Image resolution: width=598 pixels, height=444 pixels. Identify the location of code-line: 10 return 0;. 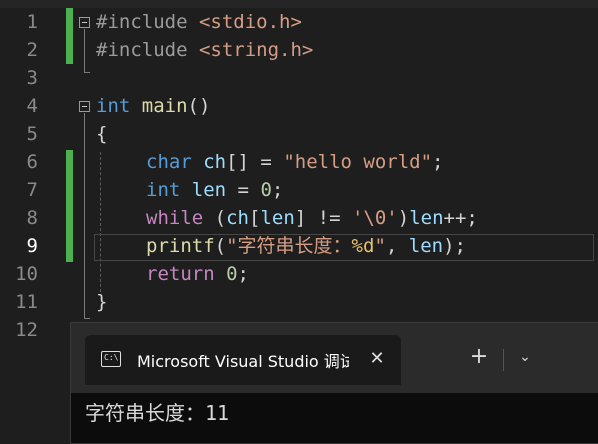
(299, 274).